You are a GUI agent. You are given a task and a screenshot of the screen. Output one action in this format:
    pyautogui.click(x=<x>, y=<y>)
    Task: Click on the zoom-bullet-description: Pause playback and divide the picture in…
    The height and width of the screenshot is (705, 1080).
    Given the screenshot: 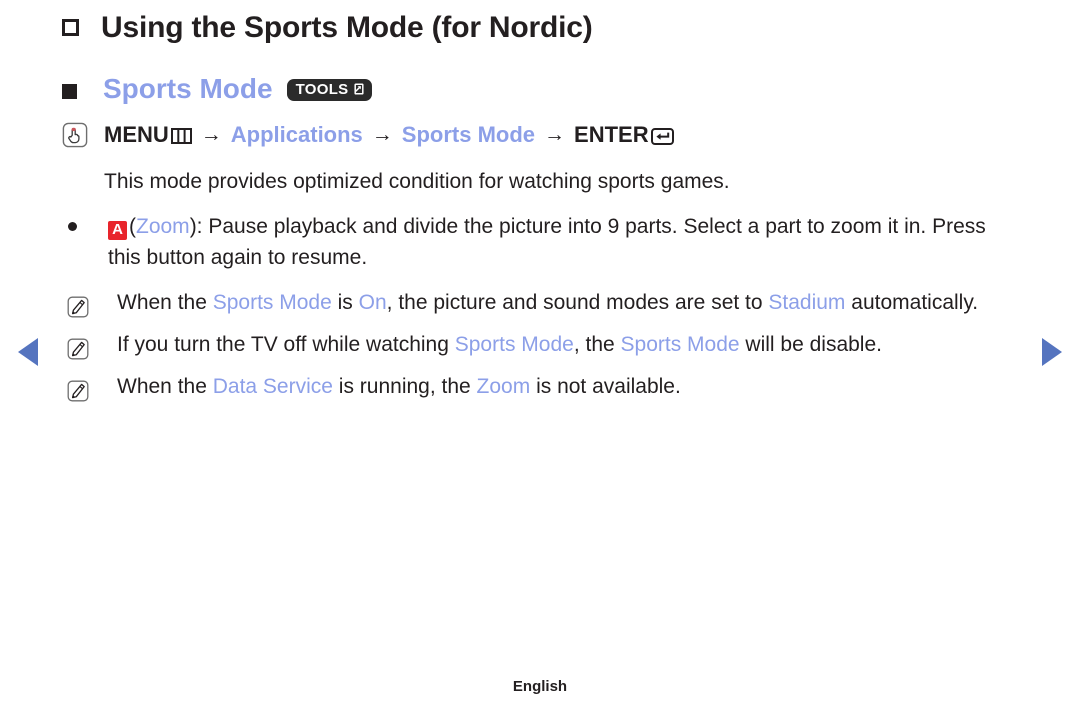 What is the action you would take?
    pyautogui.click(x=547, y=242)
    